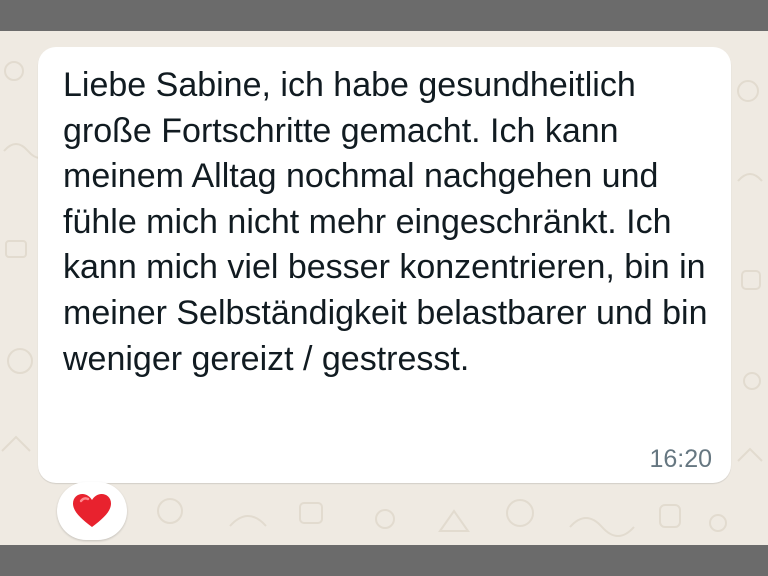  I want to click on heart-icon, so click(92, 510).